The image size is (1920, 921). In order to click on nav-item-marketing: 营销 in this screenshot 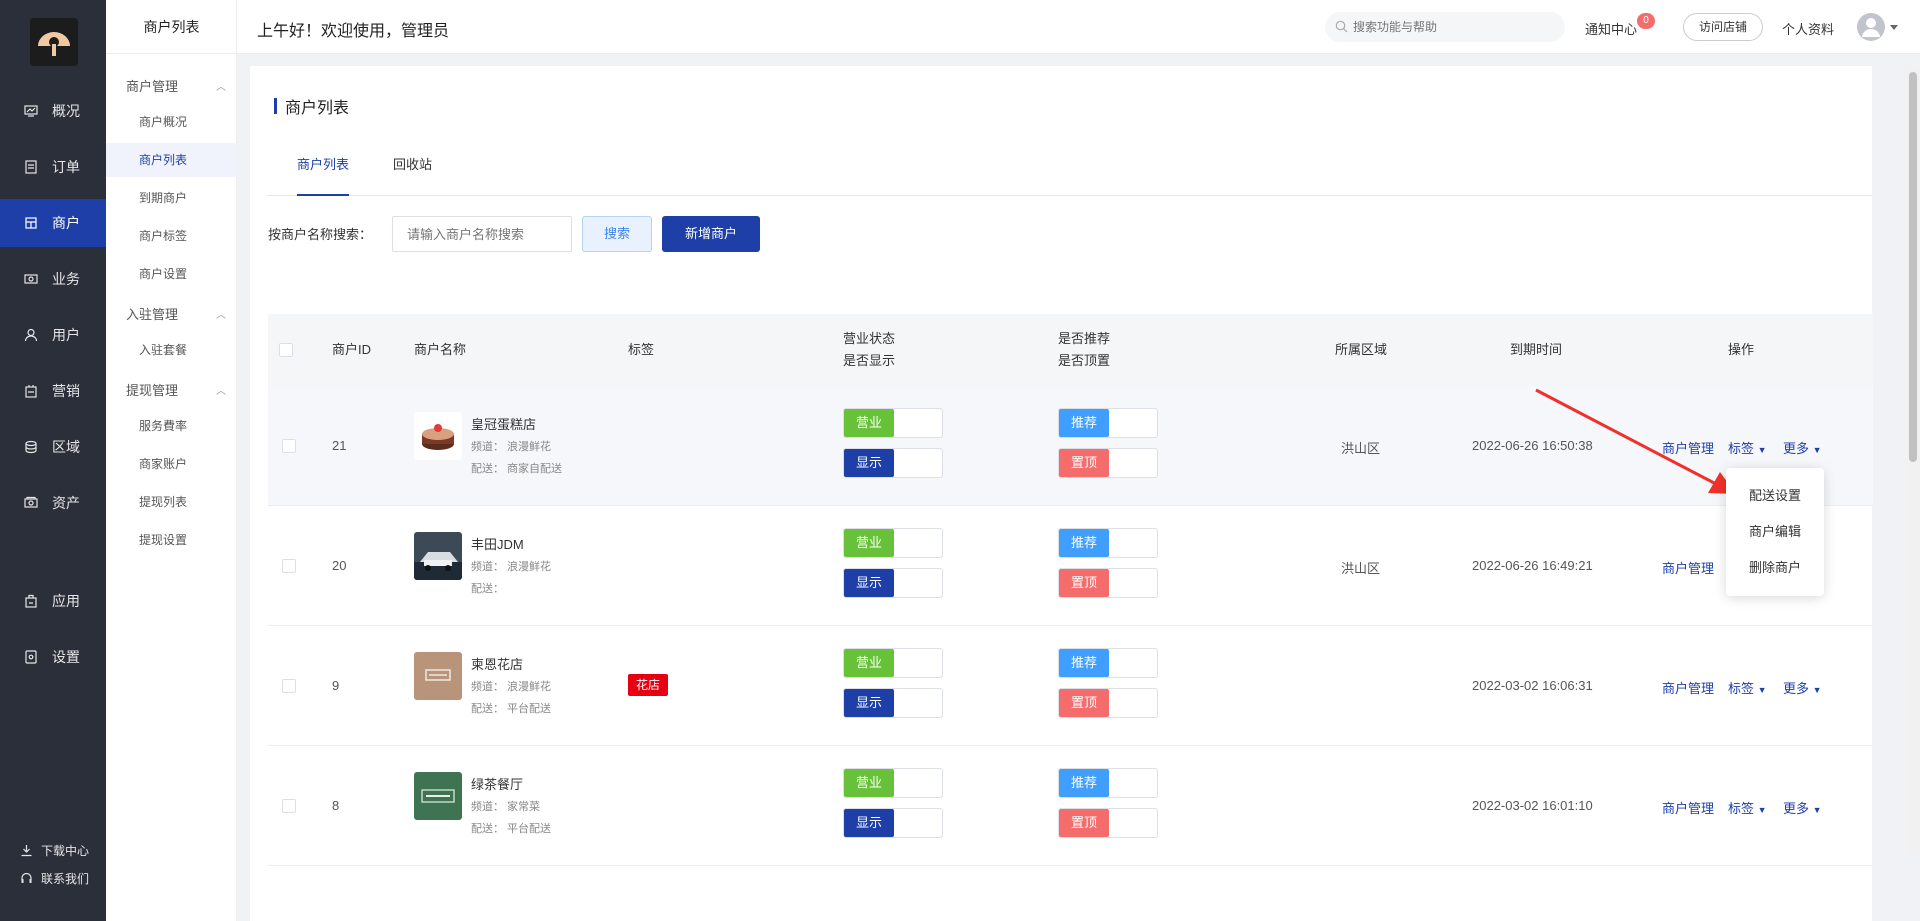, I will do `click(53, 391)`.